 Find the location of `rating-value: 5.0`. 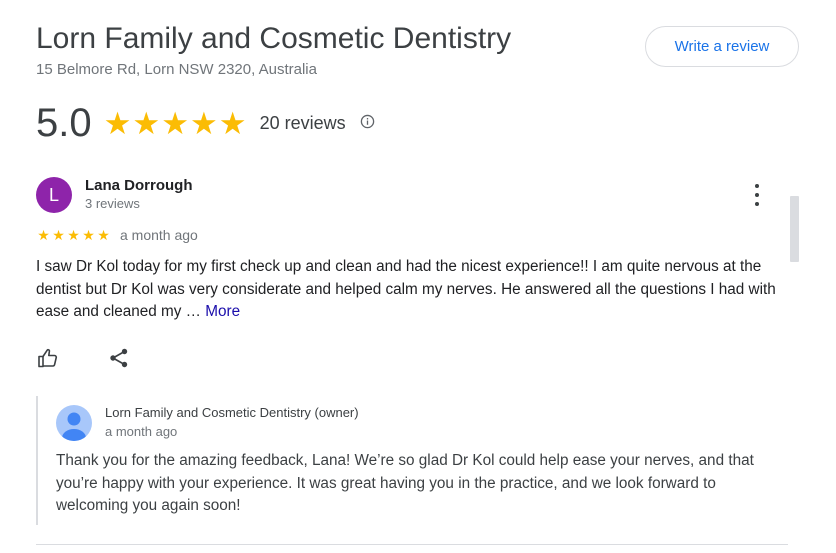

rating-value: 5.0 is located at coordinates (64, 123).